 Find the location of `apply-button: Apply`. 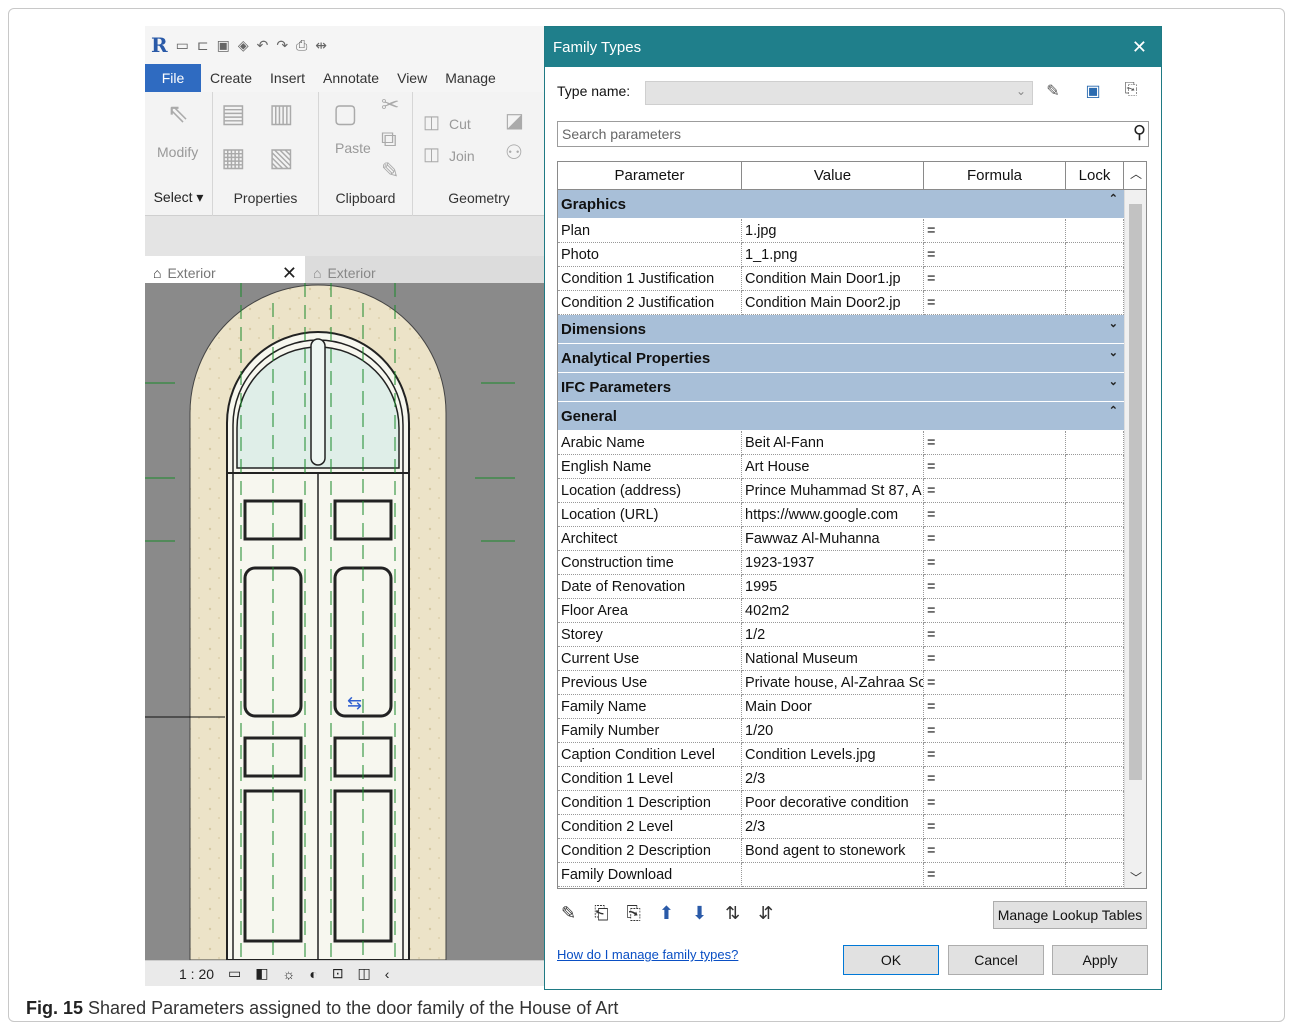

apply-button: Apply is located at coordinates (1100, 960).